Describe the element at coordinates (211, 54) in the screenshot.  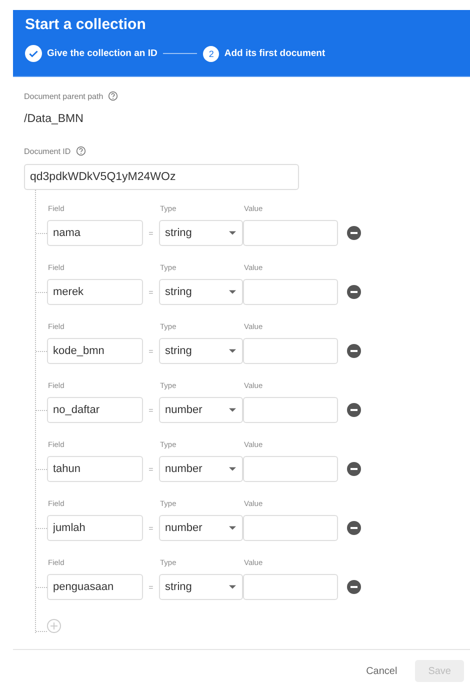
I see `step-number: 2` at that location.